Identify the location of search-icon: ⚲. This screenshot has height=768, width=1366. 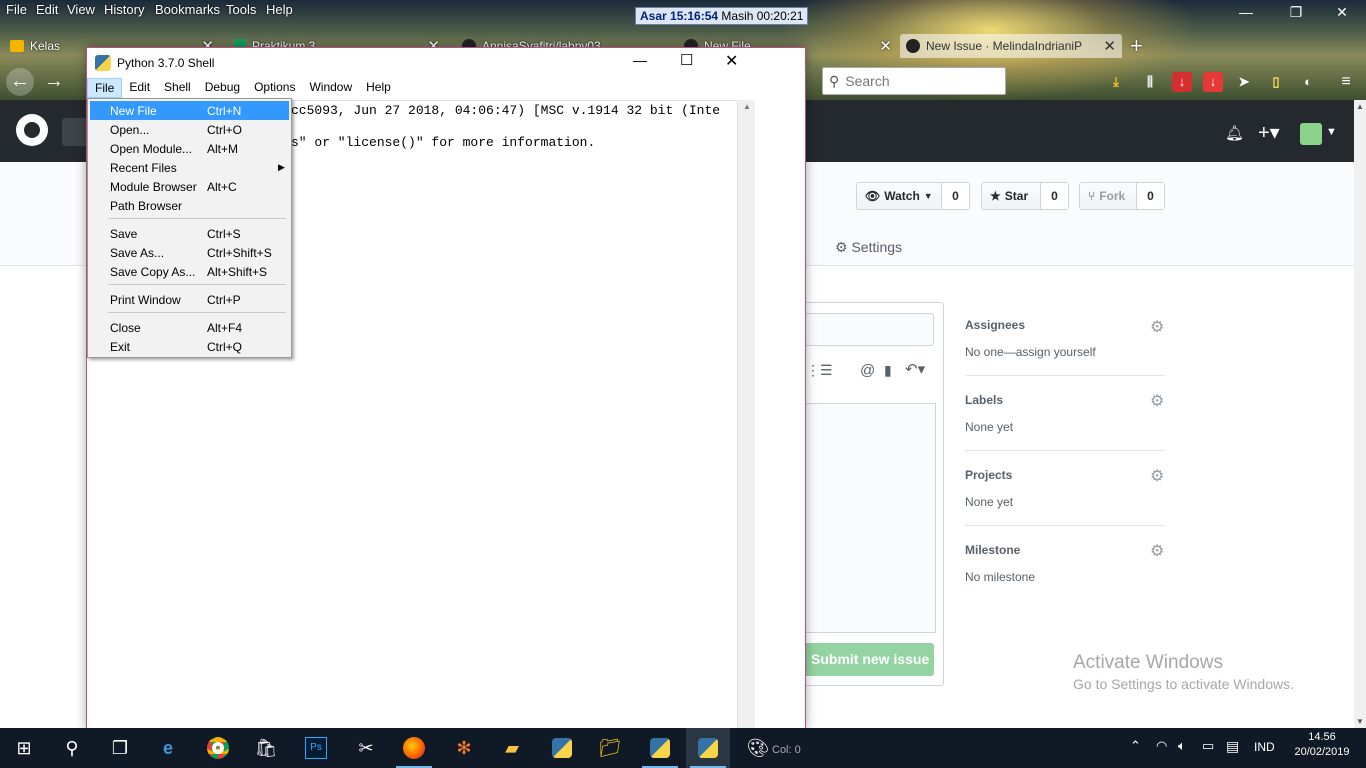
(72, 748).